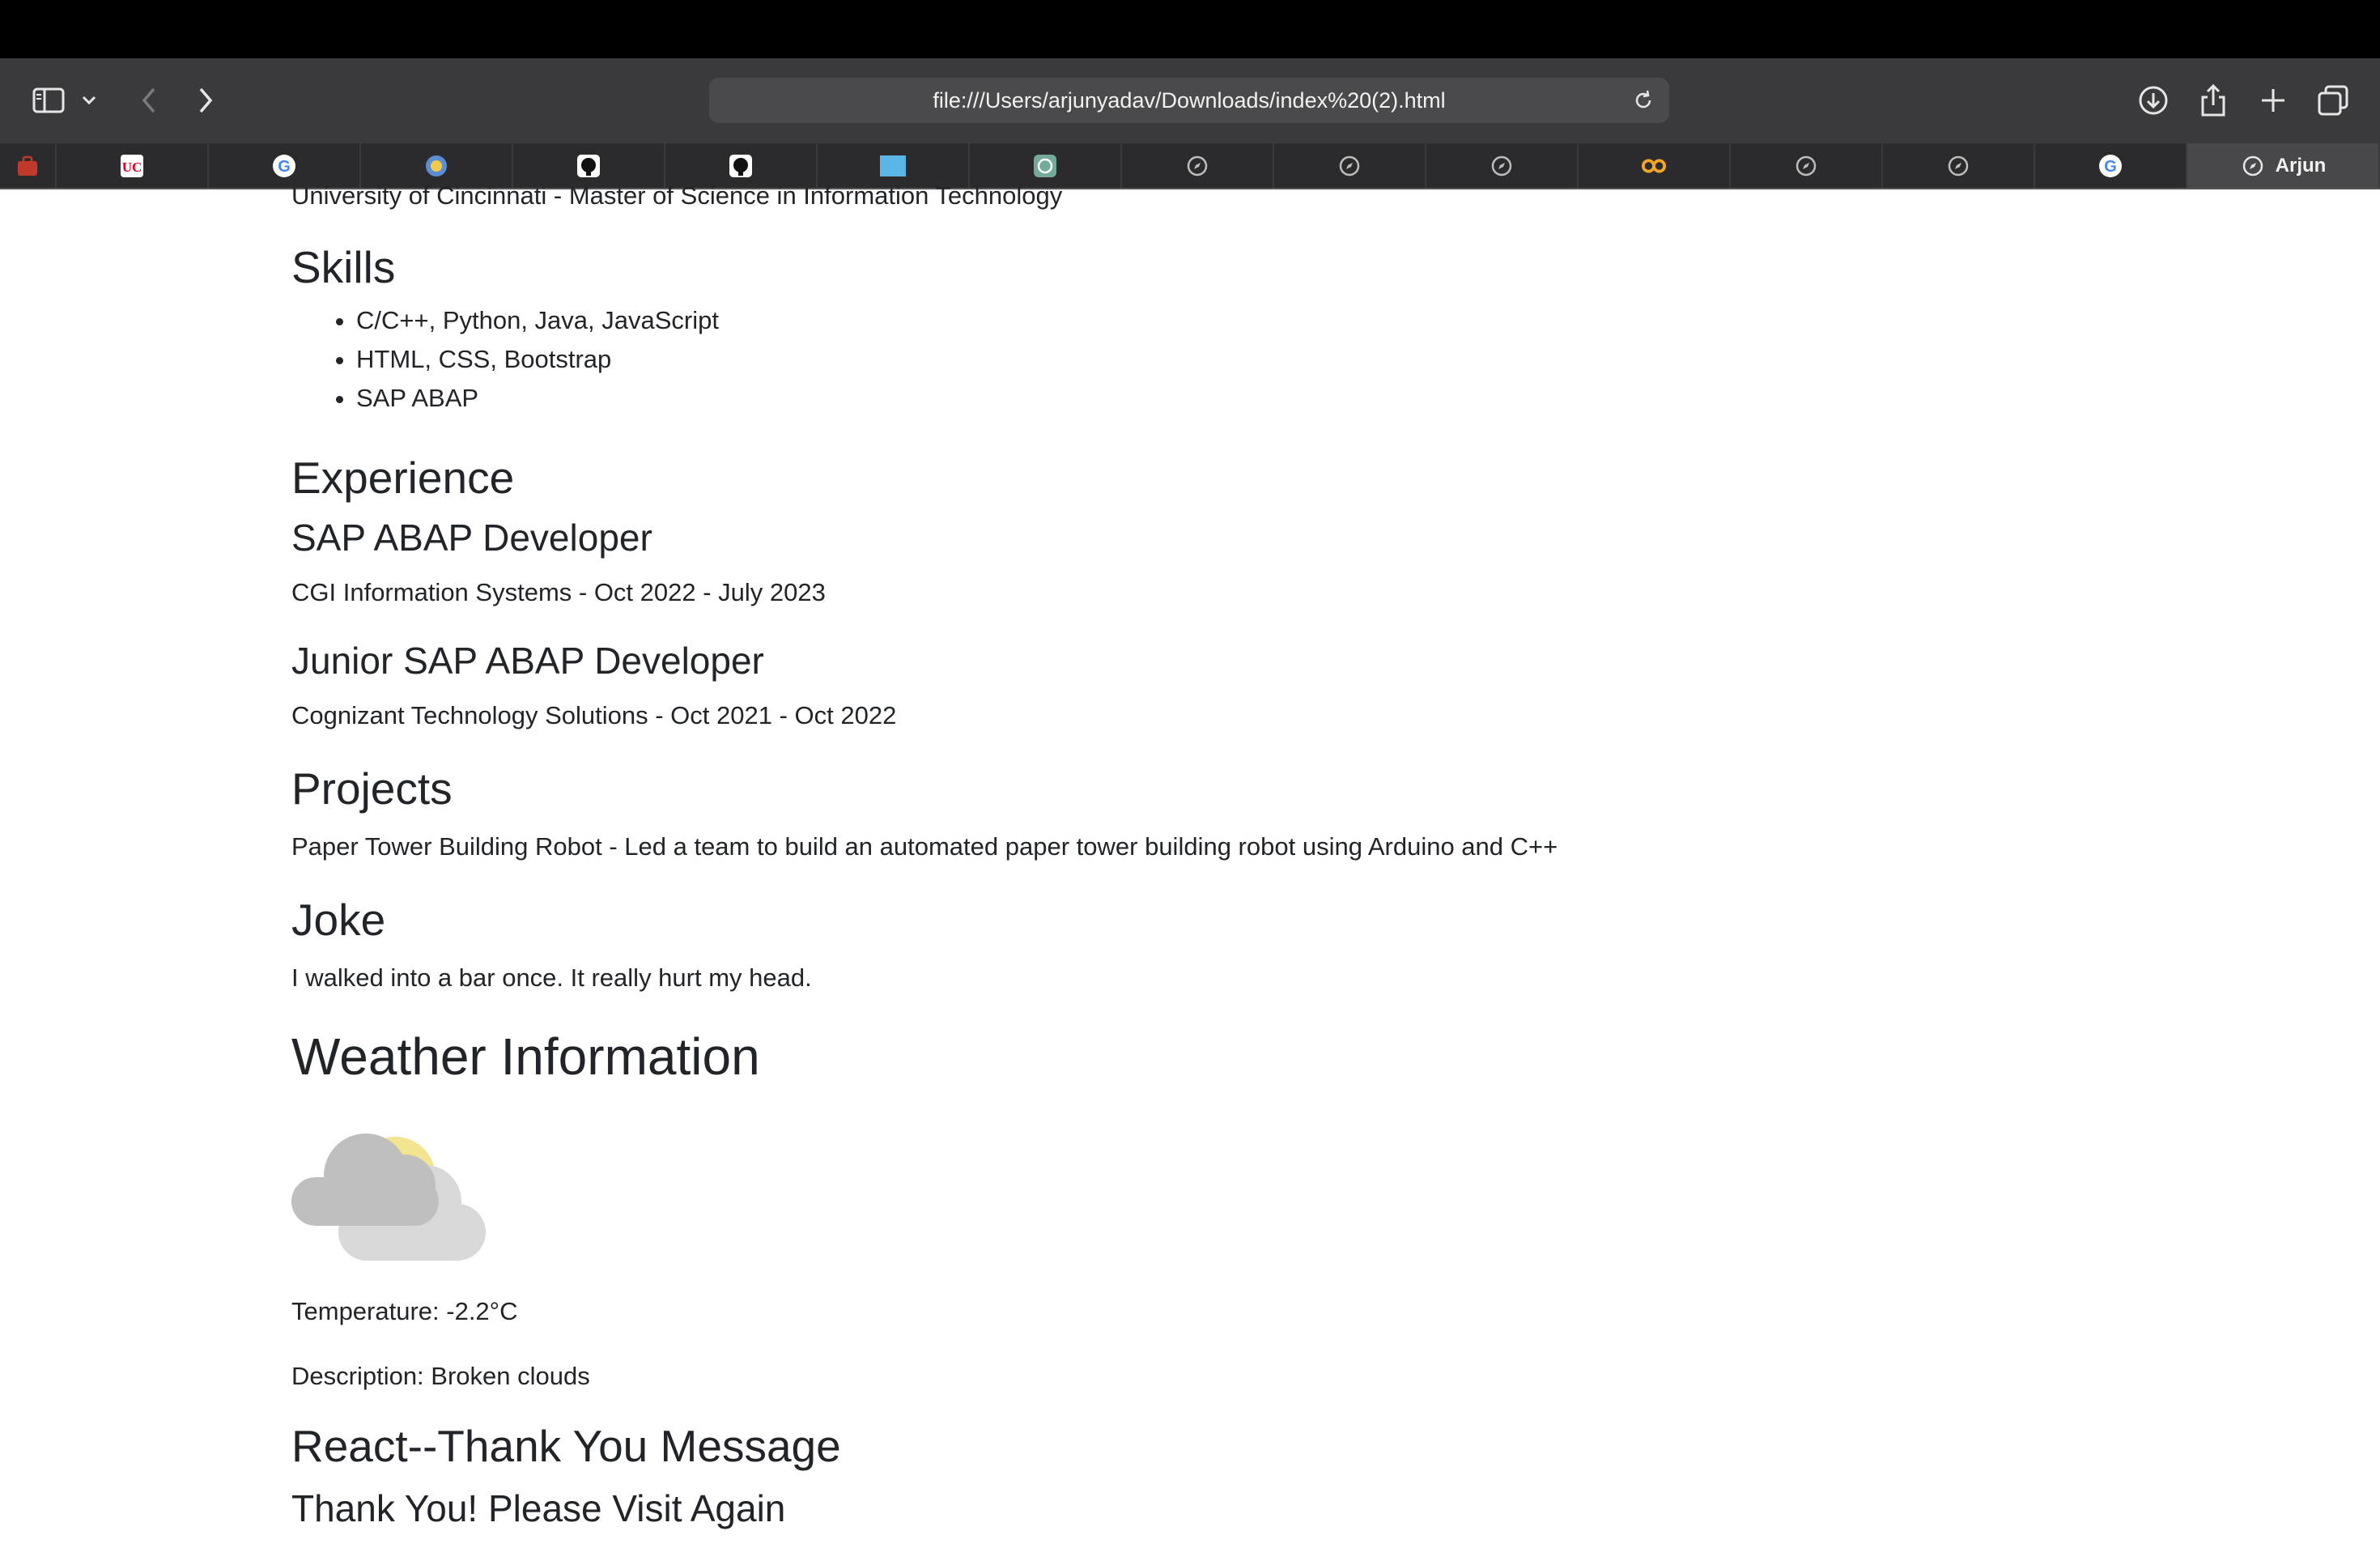 The width and height of the screenshot is (2380, 1548). I want to click on list-item: SAP ABAP, so click(537, 398).